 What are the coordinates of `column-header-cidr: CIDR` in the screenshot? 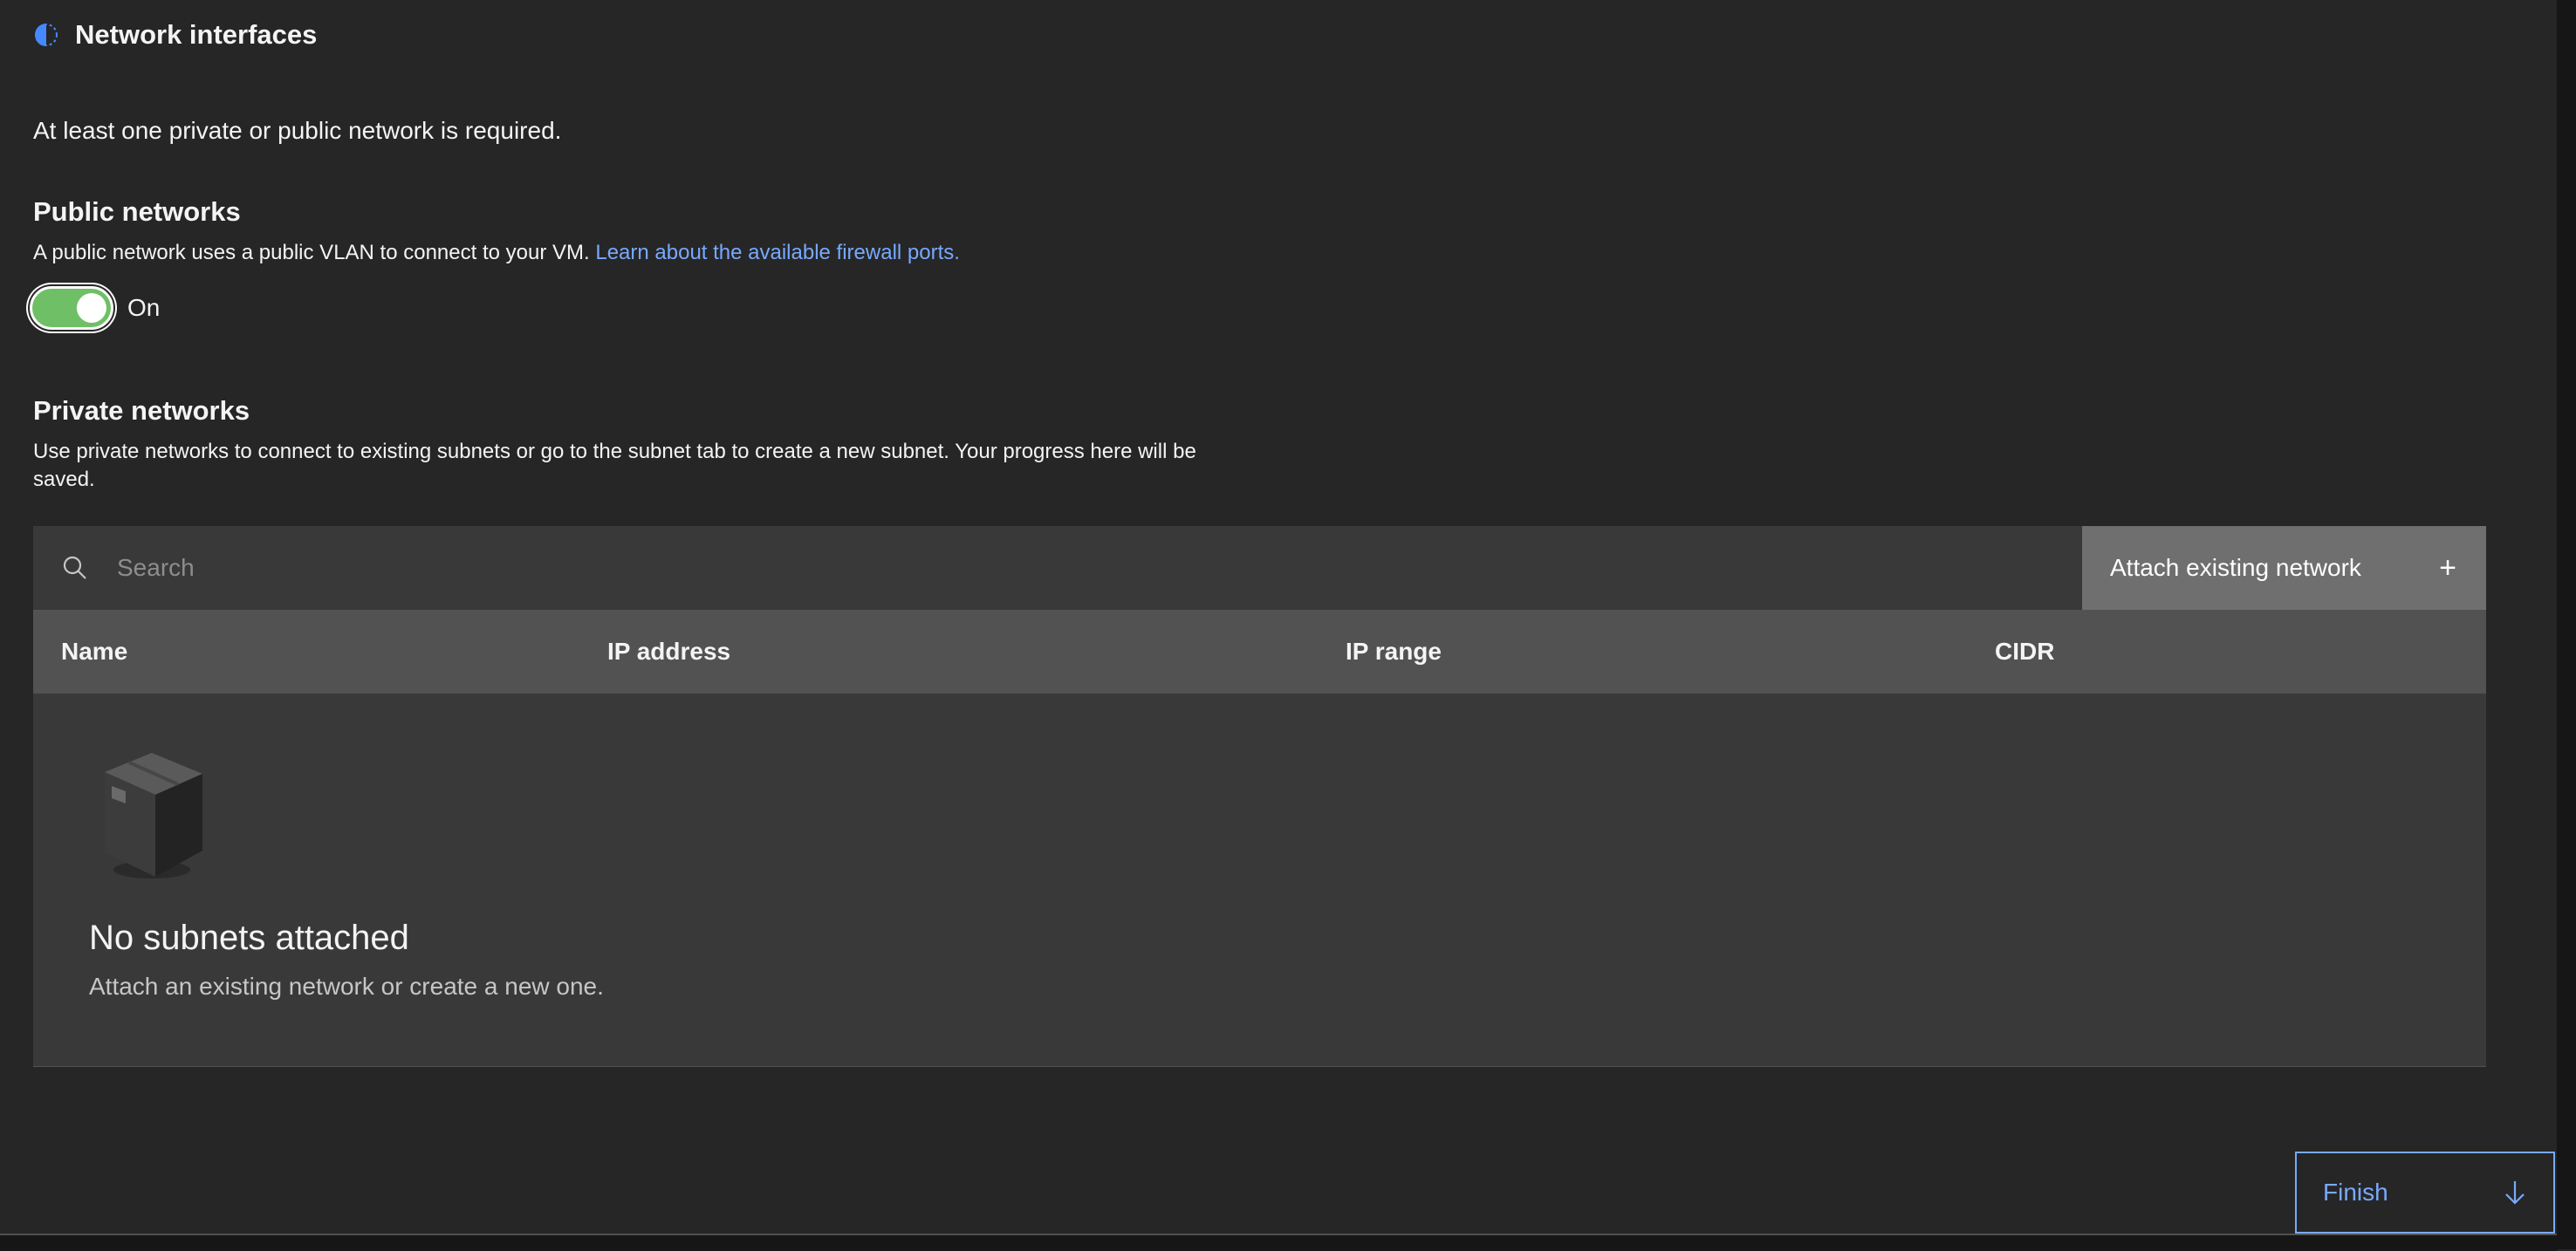 It's located at (2025, 652).